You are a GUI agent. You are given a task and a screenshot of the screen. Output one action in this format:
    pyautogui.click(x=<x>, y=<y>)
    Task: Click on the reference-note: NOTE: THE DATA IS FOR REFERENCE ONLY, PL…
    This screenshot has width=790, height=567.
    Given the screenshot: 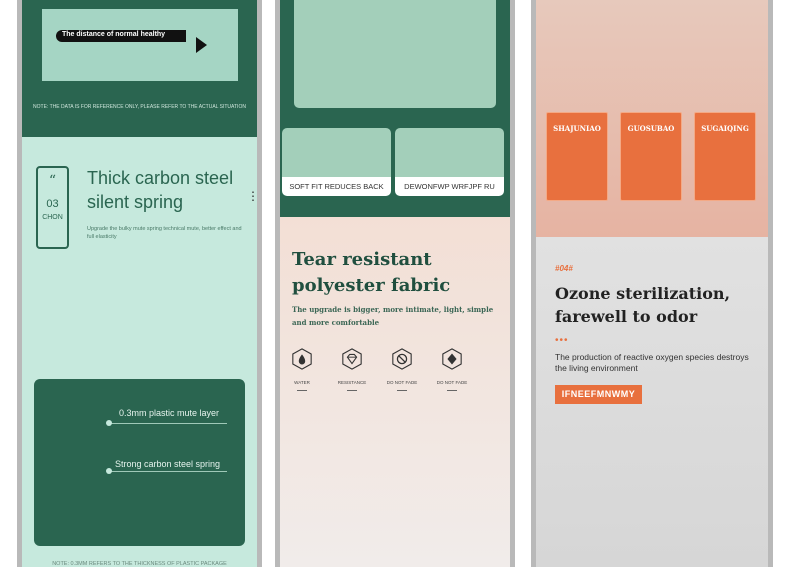 What is the action you would take?
    pyautogui.click(x=139, y=107)
    